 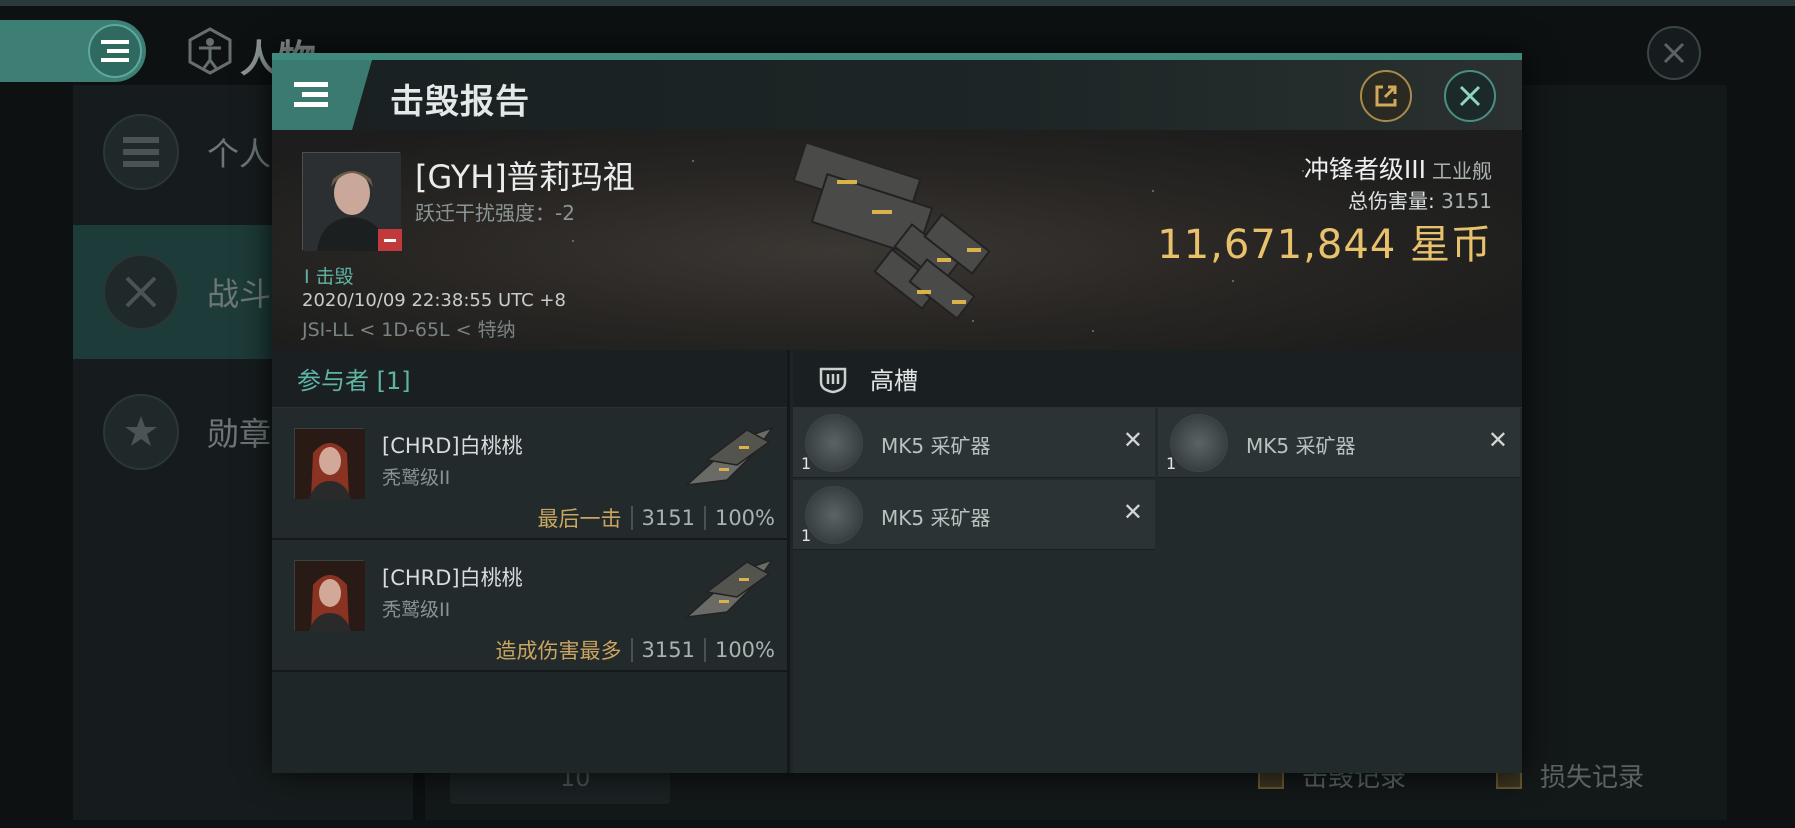 What do you see at coordinates (495, 213) in the screenshot?
I see `warp-jam-strength: 跃迁干扰强度：-2` at bounding box center [495, 213].